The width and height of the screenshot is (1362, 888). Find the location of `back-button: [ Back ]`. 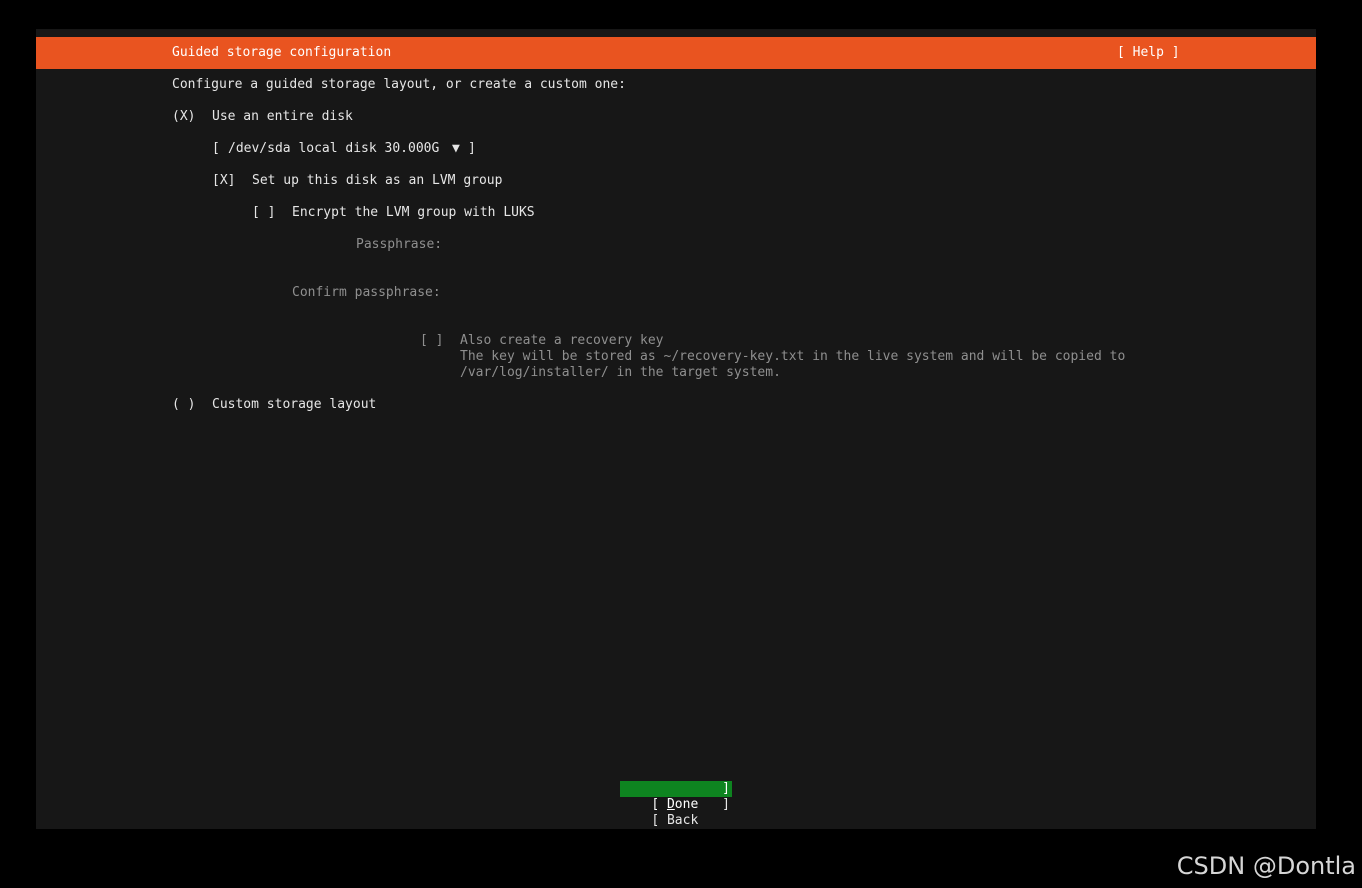

back-button: [ Back ] is located at coordinates (676, 812).